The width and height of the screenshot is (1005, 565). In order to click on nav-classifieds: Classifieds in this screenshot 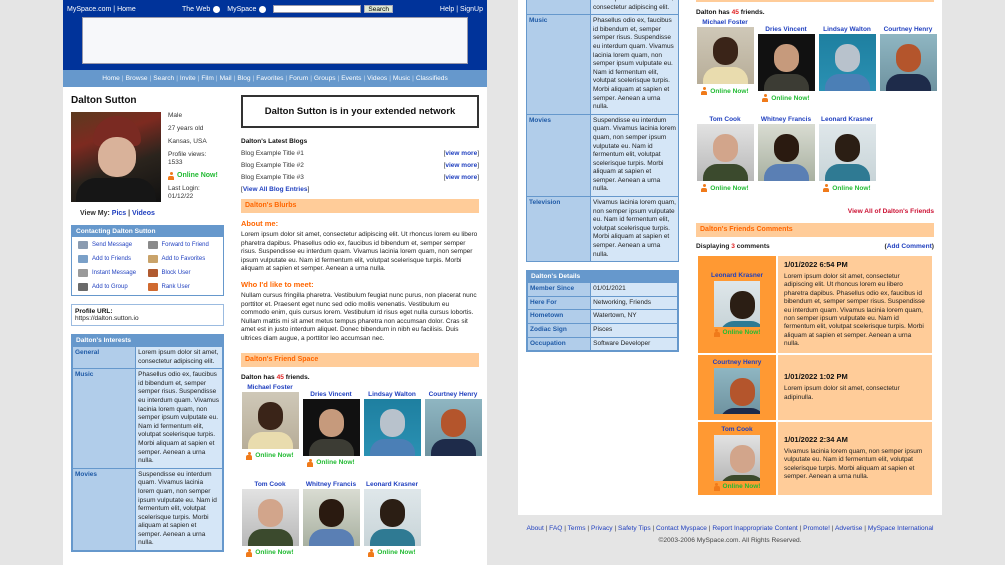, I will do `click(432, 78)`.